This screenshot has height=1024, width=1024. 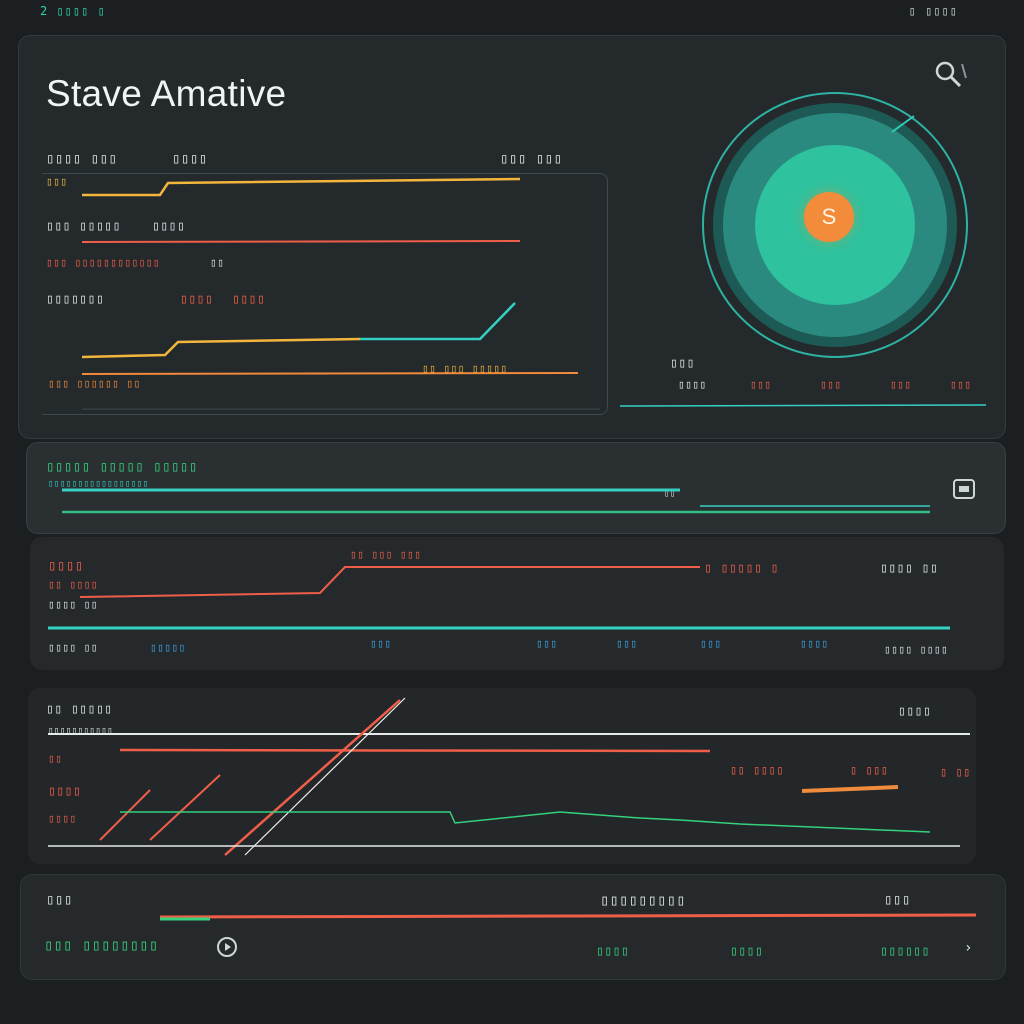 I want to click on gauge-legend-5: ▯▯▯, so click(x=961, y=384).